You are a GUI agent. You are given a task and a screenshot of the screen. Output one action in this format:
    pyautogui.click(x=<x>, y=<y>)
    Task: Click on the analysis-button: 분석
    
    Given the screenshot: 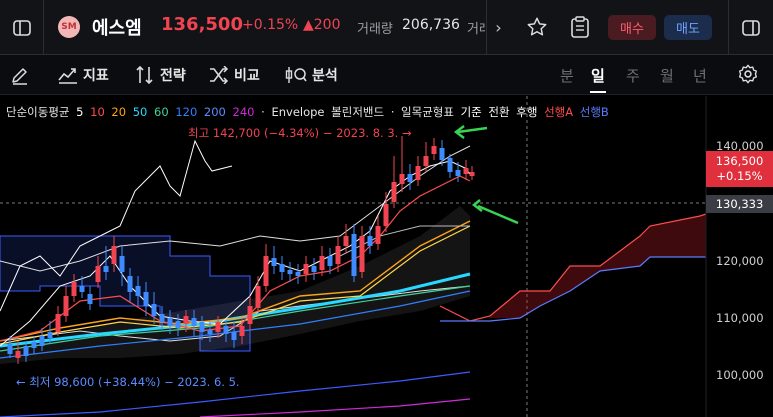 What is the action you would take?
    pyautogui.click(x=311, y=75)
    